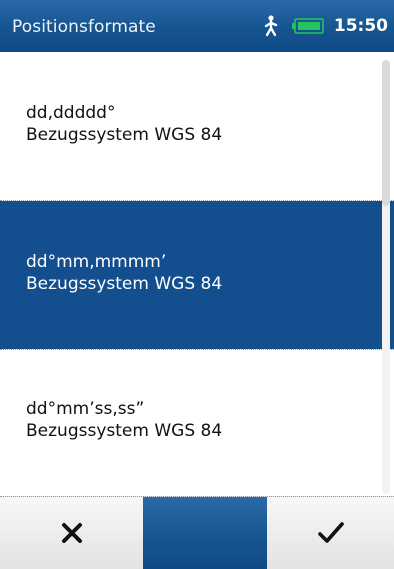  I want to click on checkmark-icon, so click(330, 532).